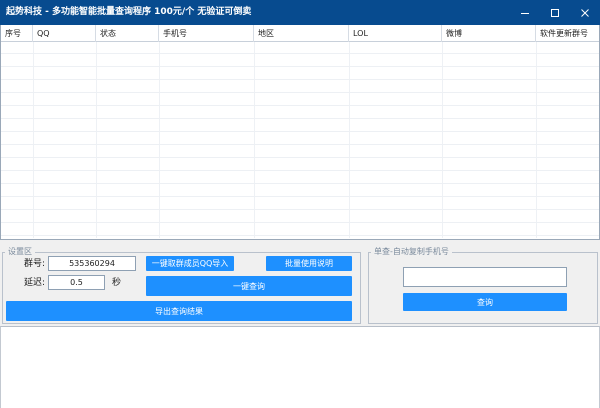 This screenshot has width=600, height=408. Describe the element at coordinates (179, 311) in the screenshot. I see `export-results-button: 导出查询结果` at that location.